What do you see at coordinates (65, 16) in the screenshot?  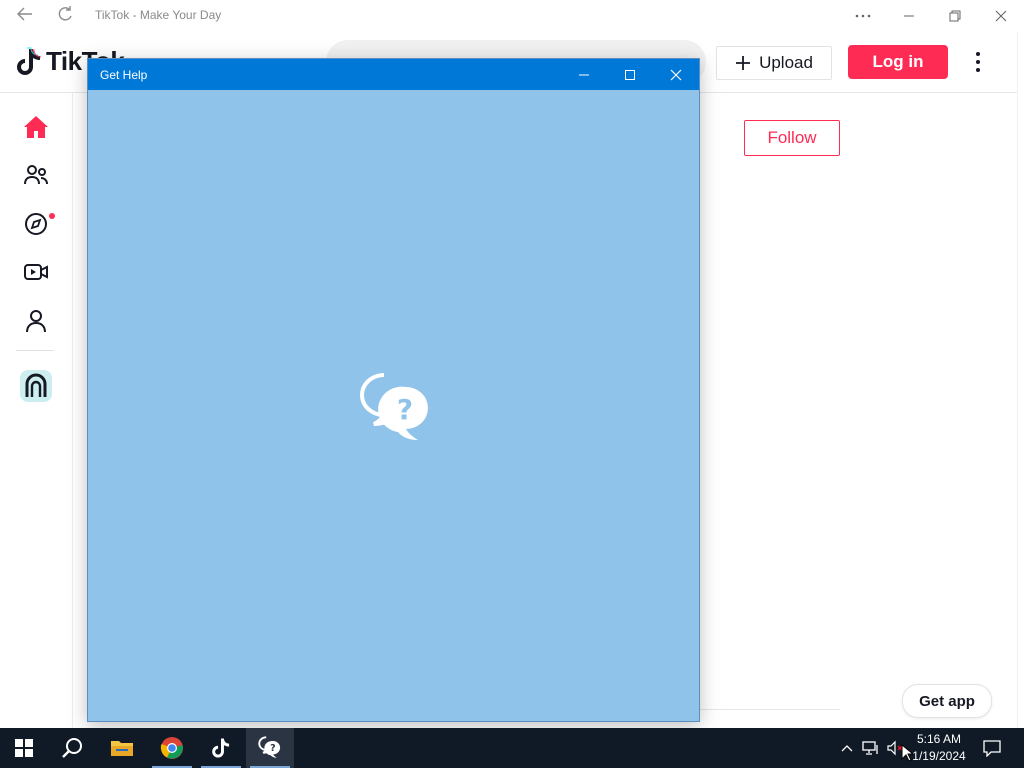 I see `refresh-icon` at bounding box center [65, 16].